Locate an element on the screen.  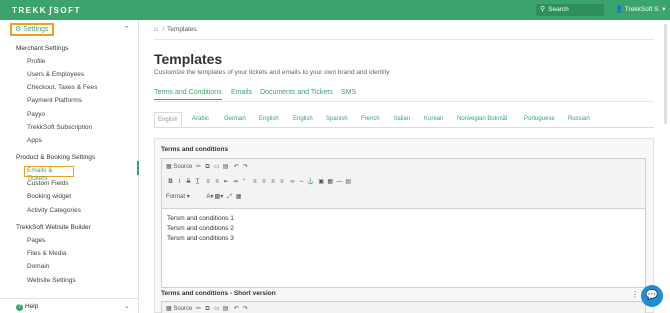
text-color-icon: A▾ is located at coordinates (209, 196).